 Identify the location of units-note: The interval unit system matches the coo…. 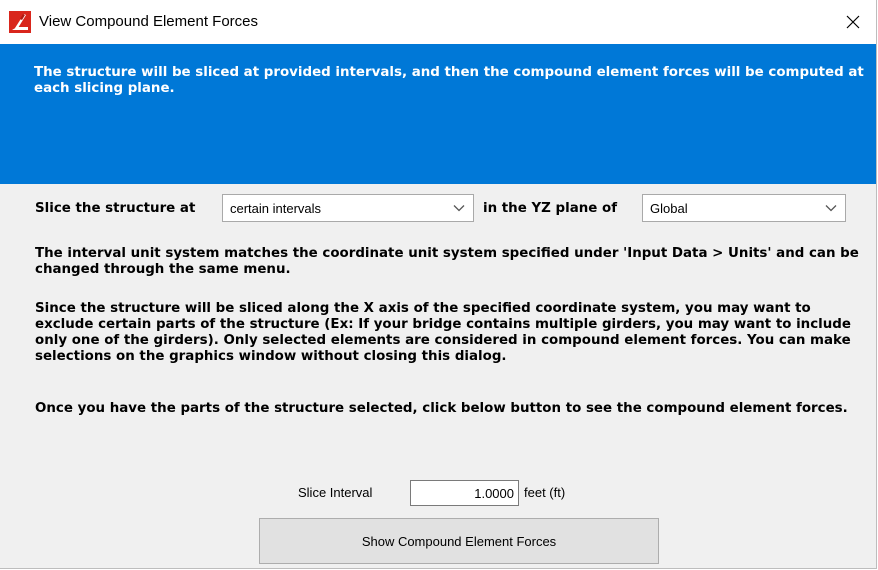
(447, 261).